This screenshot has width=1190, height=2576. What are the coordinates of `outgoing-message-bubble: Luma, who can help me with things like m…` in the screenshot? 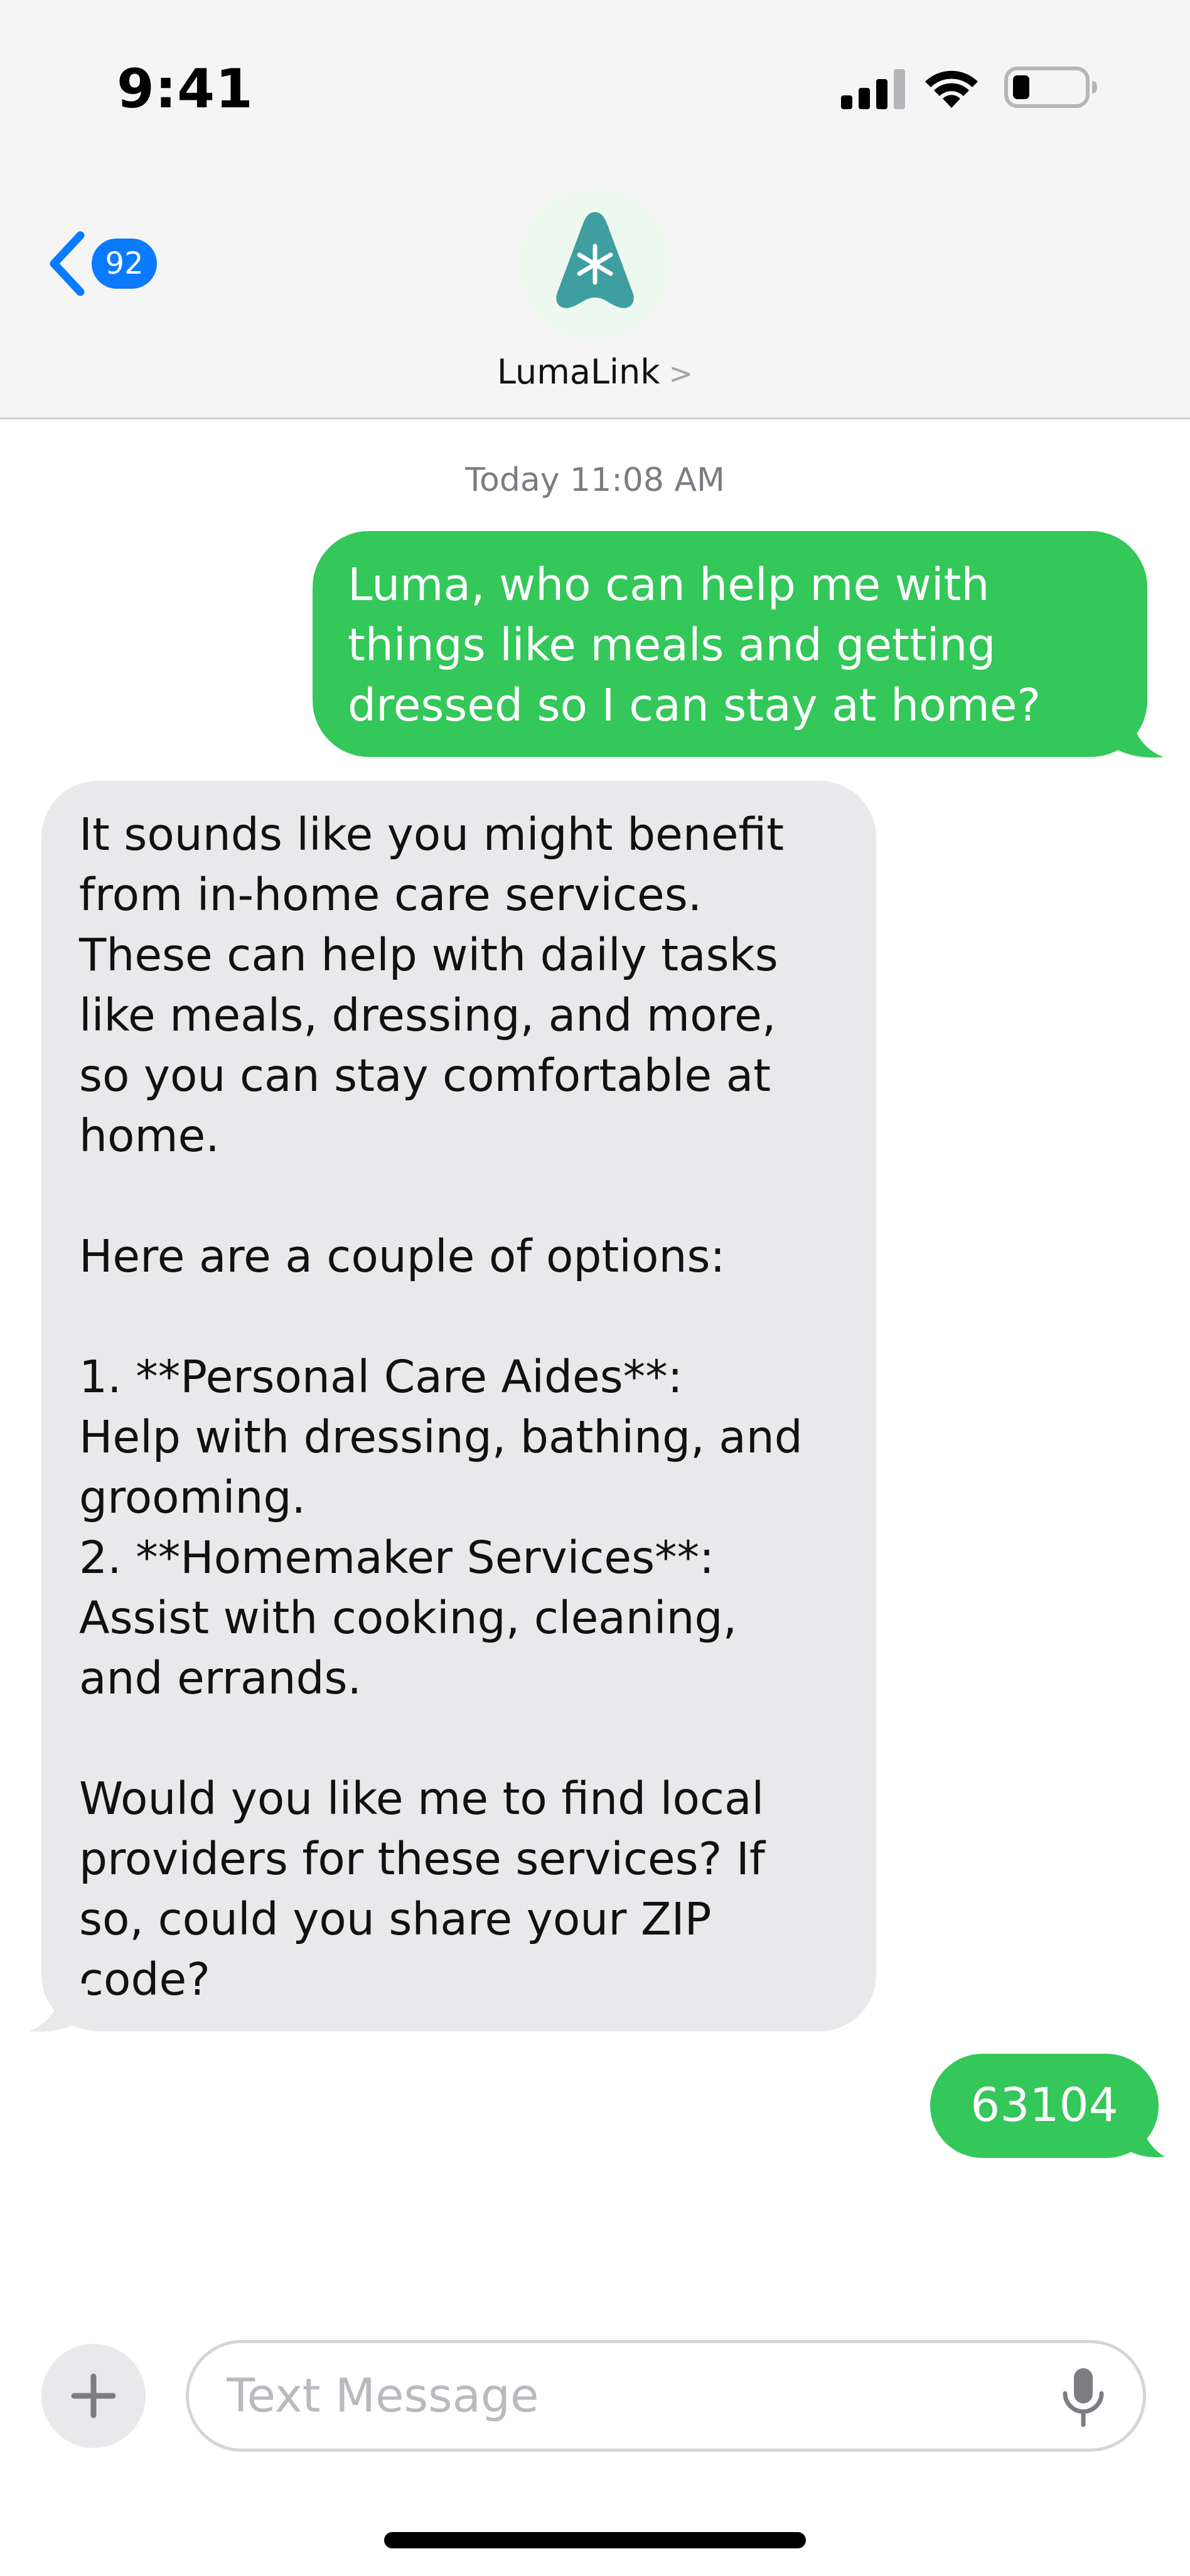 It's located at (730, 644).